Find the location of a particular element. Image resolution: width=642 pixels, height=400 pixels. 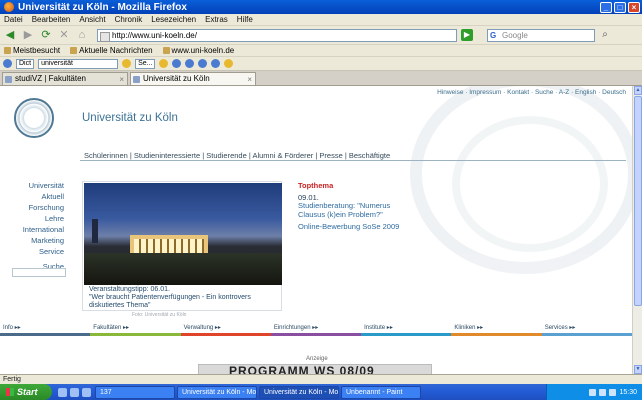

zoom-out-icon is located at coordinates (190, 63).